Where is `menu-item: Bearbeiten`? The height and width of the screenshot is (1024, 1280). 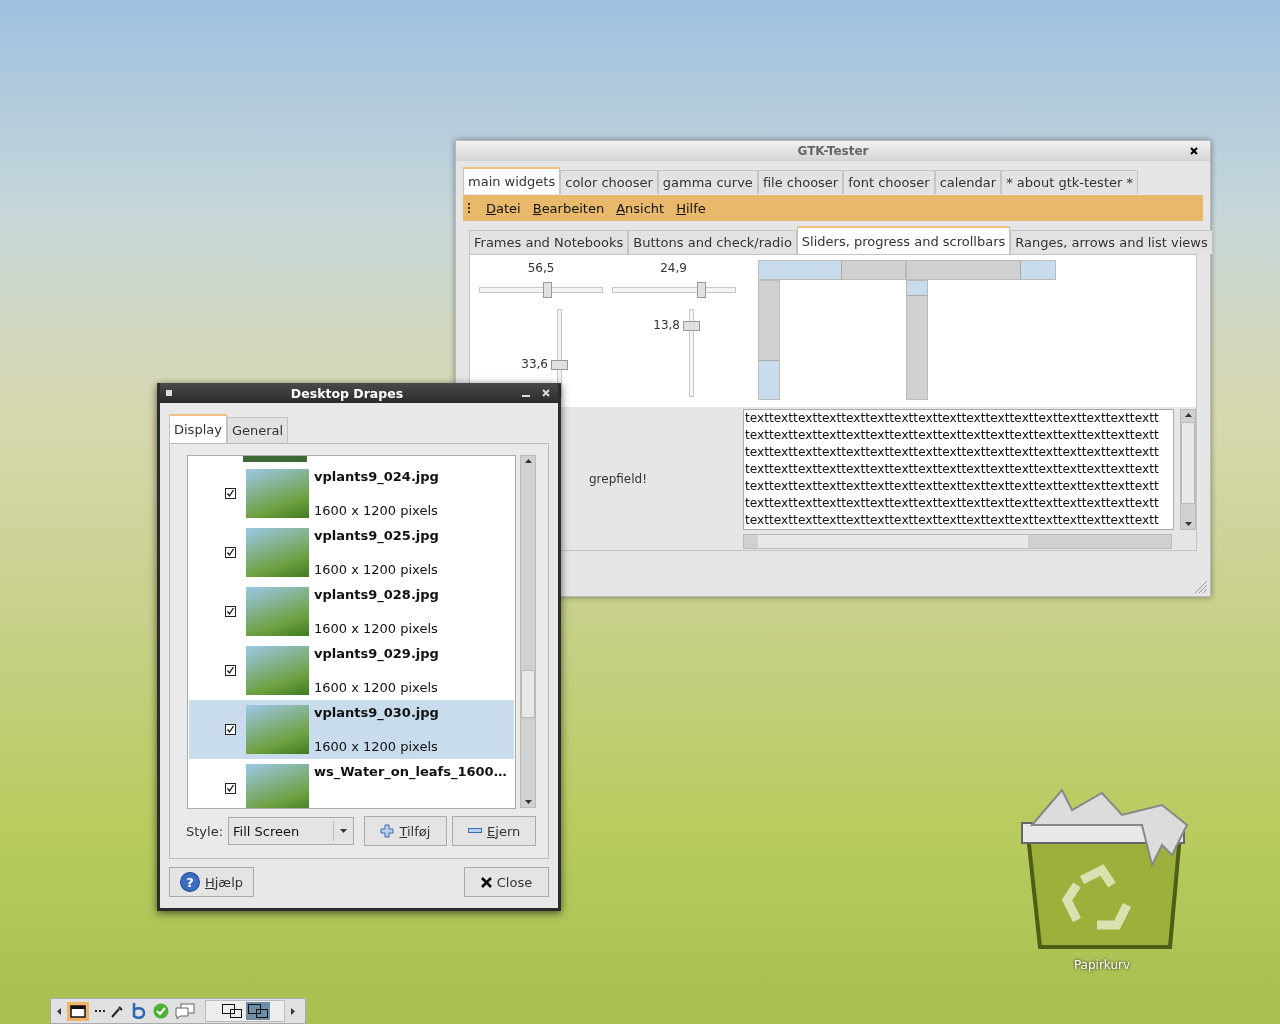
menu-item: Bearbeiten is located at coordinates (568, 208).